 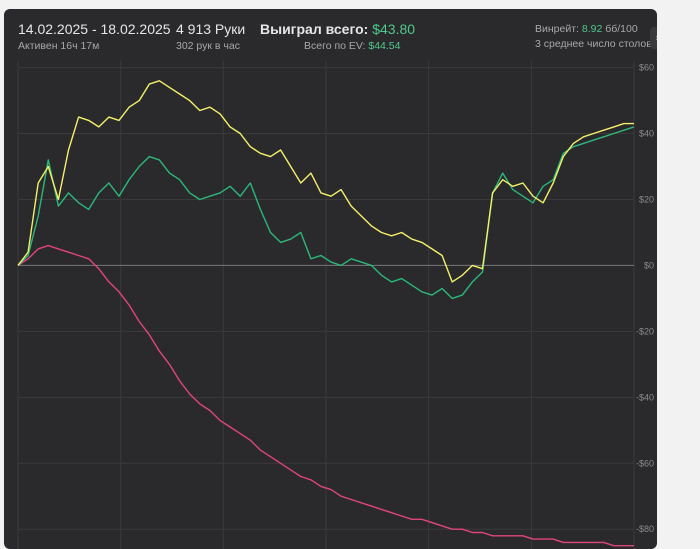 What do you see at coordinates (557, 29) in the screenshot?
I see `winrate-label: Винрейт:` at bounding box center [557, 29].